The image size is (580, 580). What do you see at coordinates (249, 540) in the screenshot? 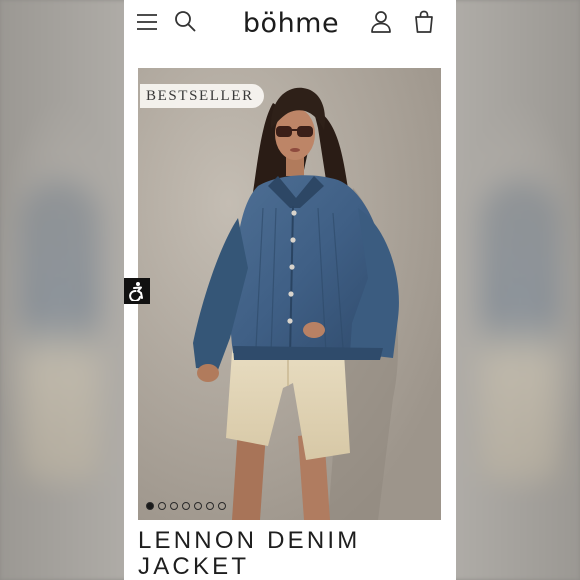
I see `product-title-line-1: LENNON DENIM` at bounding box center [249, 540].